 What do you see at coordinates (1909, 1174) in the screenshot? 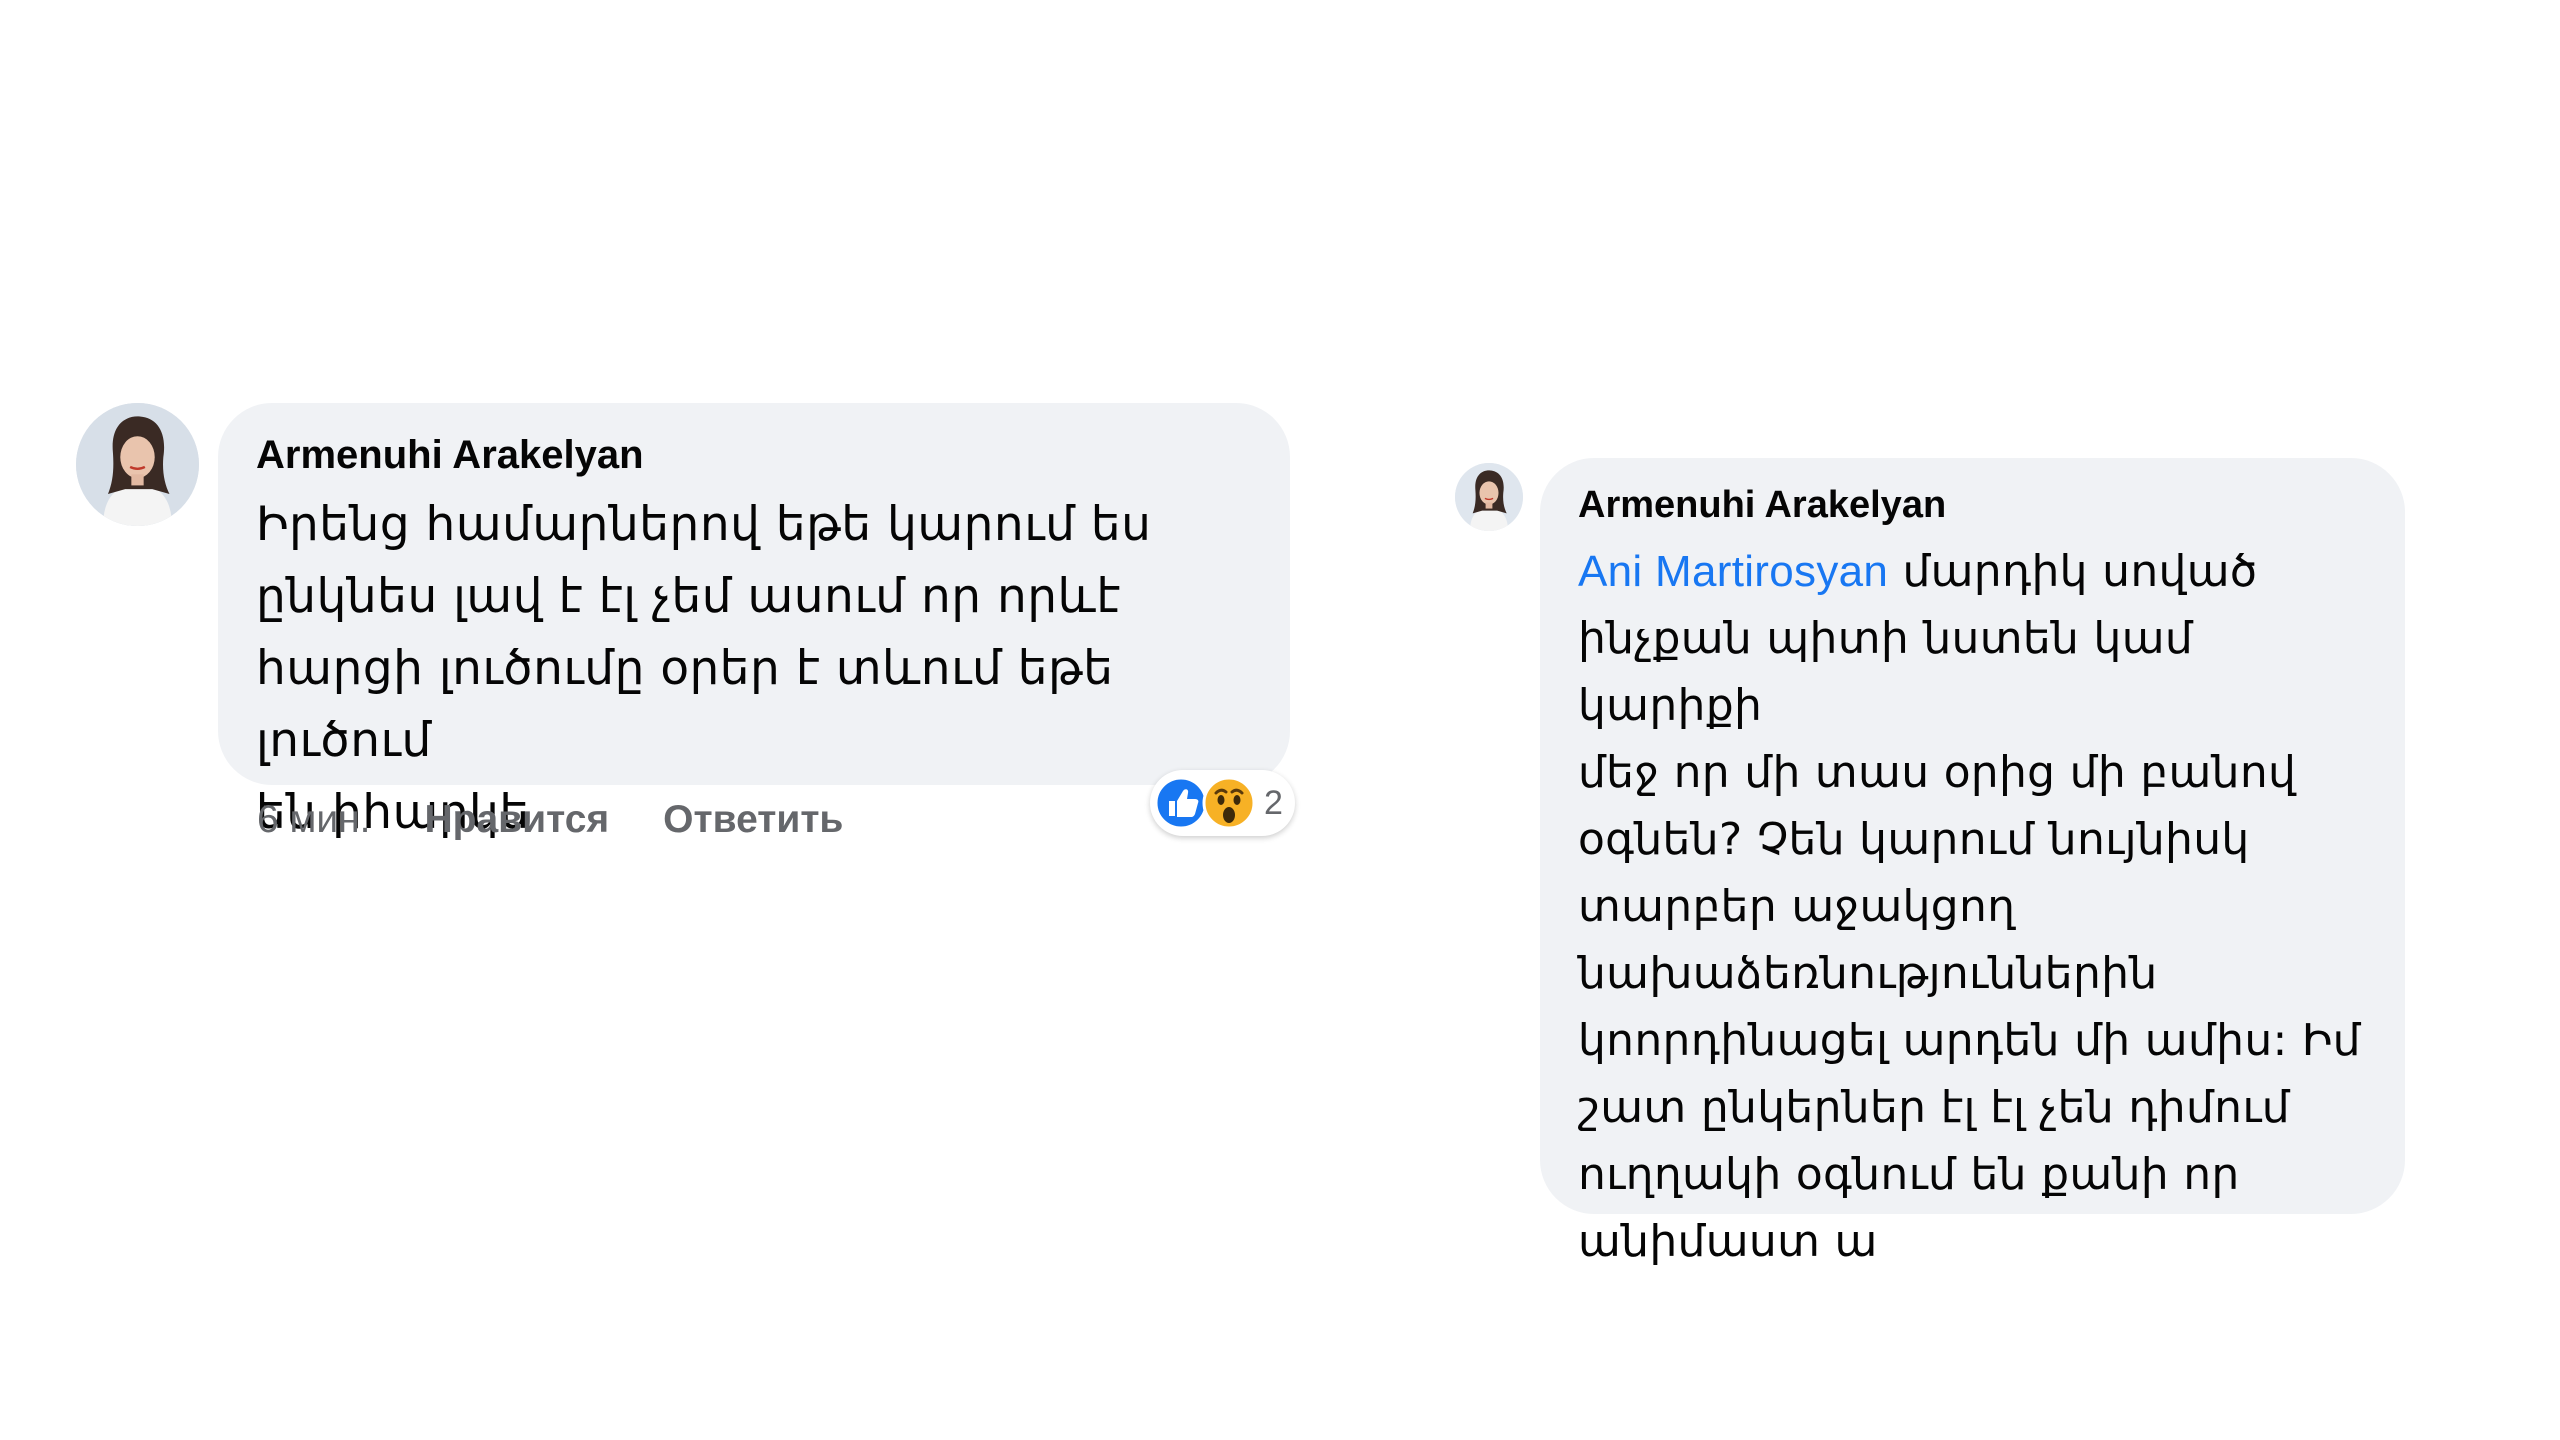
I see `comment-text-line: ուղղակի օգնում են քանի որ` at bounding box center [1909, 1174].